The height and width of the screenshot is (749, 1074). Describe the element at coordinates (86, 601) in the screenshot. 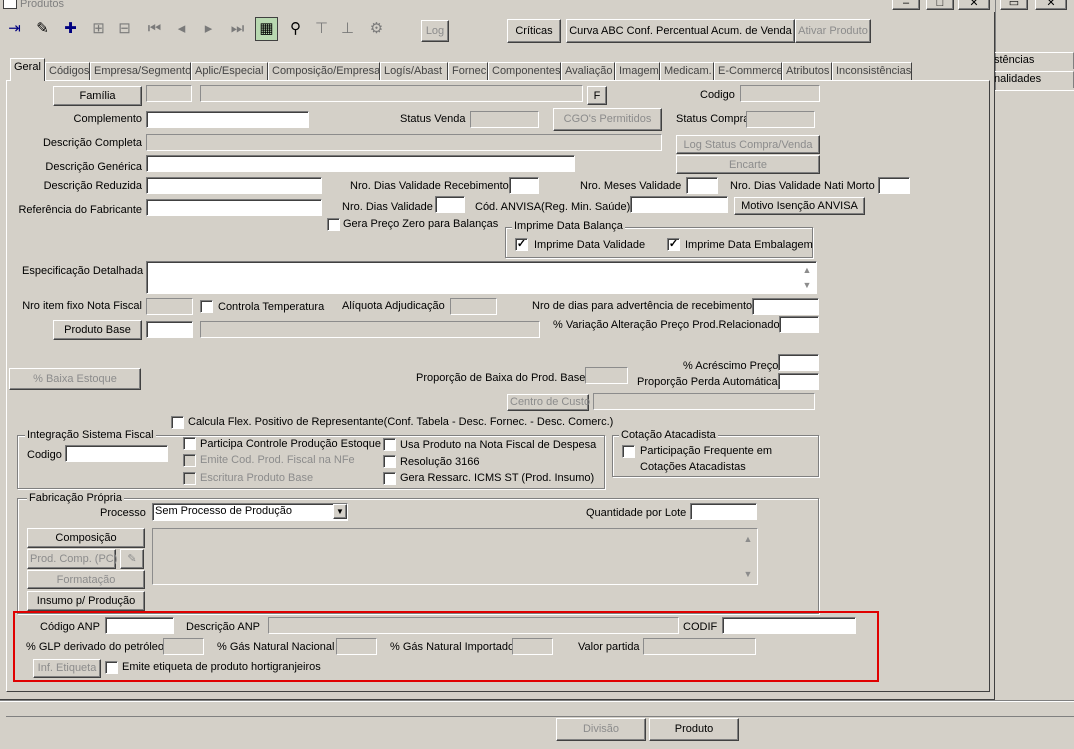

I see `insumo-button: Insumo p/ Produção` at that location.